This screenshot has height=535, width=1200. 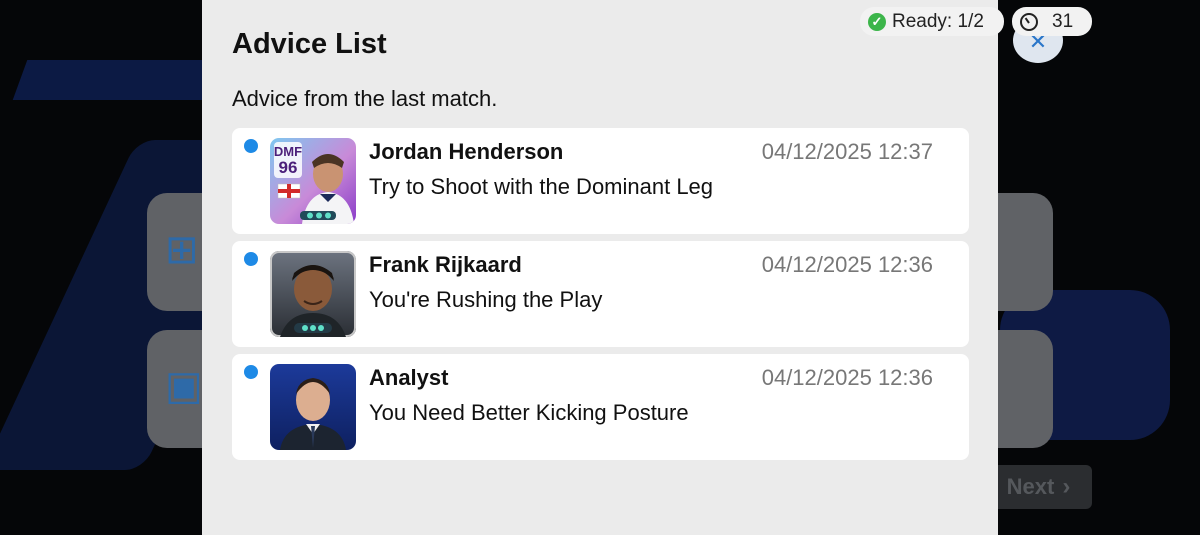 I want to click on advice-message: Try to Shoot with the Dominant Leg, so click(x=541, y=186).